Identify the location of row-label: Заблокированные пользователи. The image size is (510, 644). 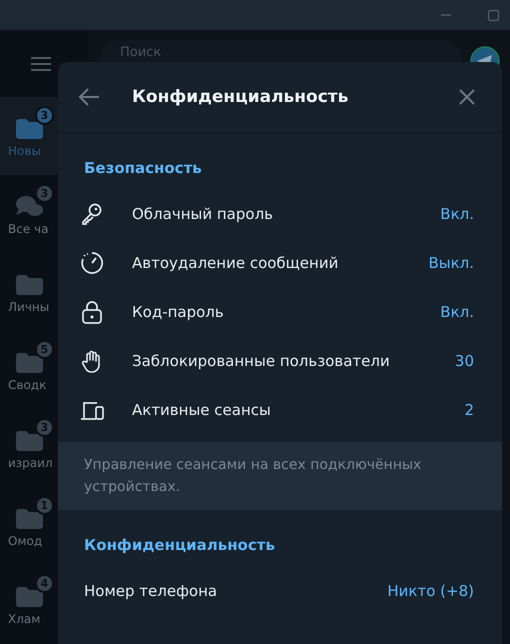
(261, 361).